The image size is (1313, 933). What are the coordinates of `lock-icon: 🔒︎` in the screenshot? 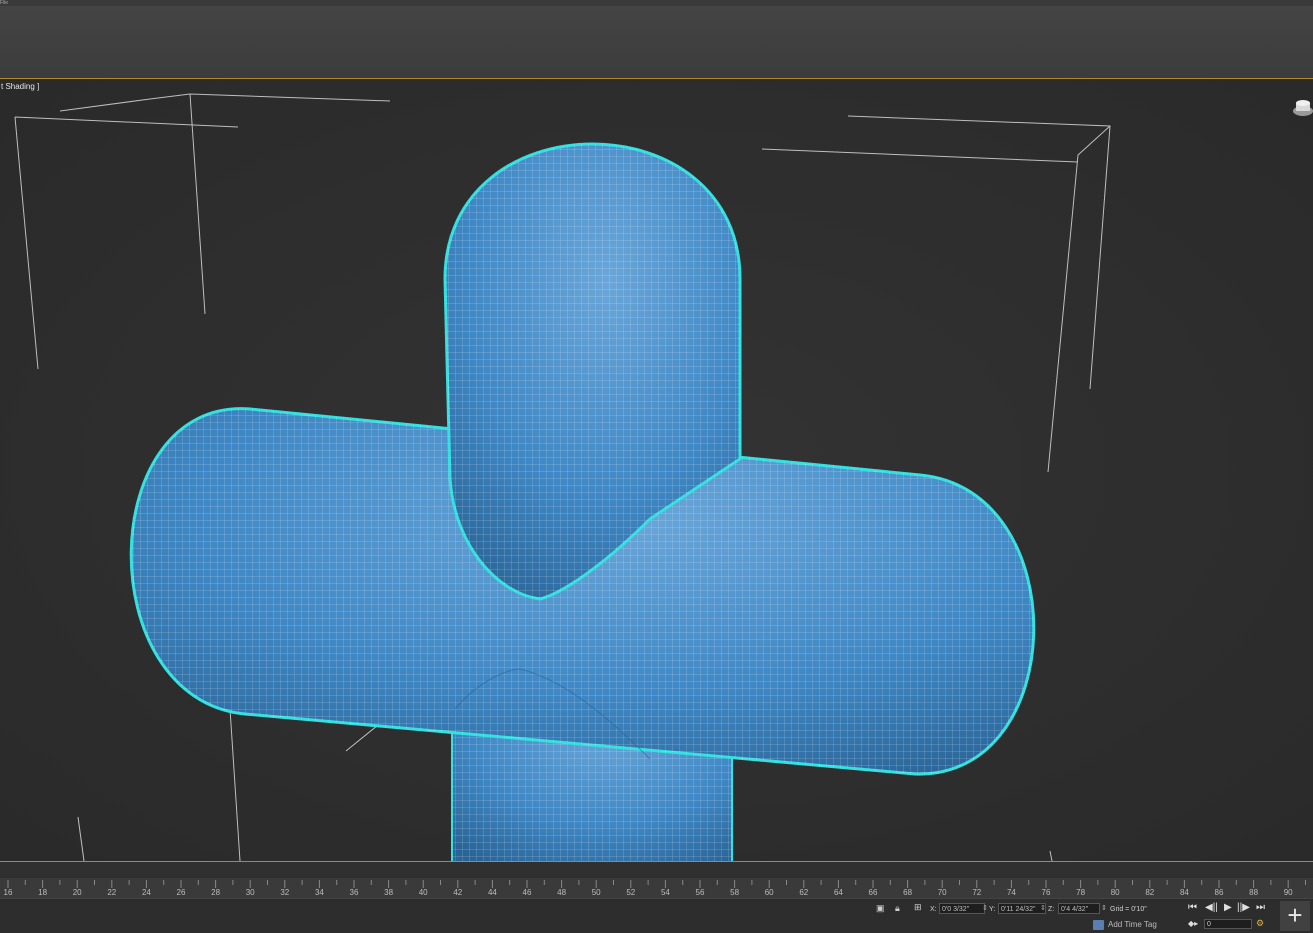 It's located at (897, 908).